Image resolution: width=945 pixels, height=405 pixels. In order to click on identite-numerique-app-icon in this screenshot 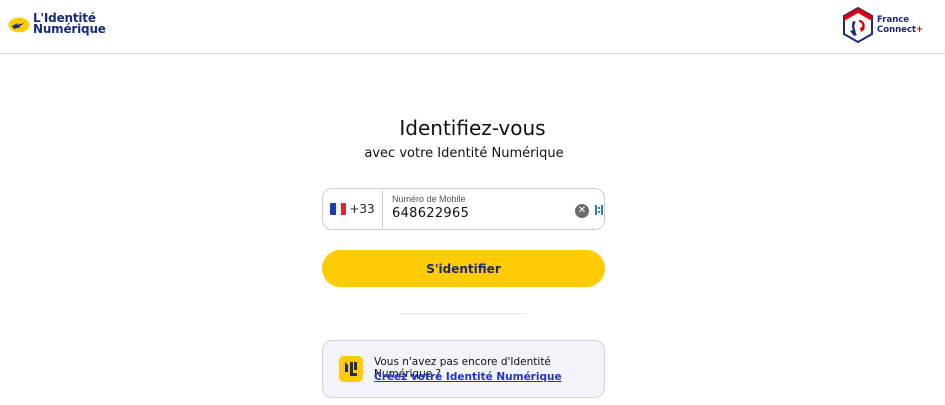, I will do `click(351, 369)`.